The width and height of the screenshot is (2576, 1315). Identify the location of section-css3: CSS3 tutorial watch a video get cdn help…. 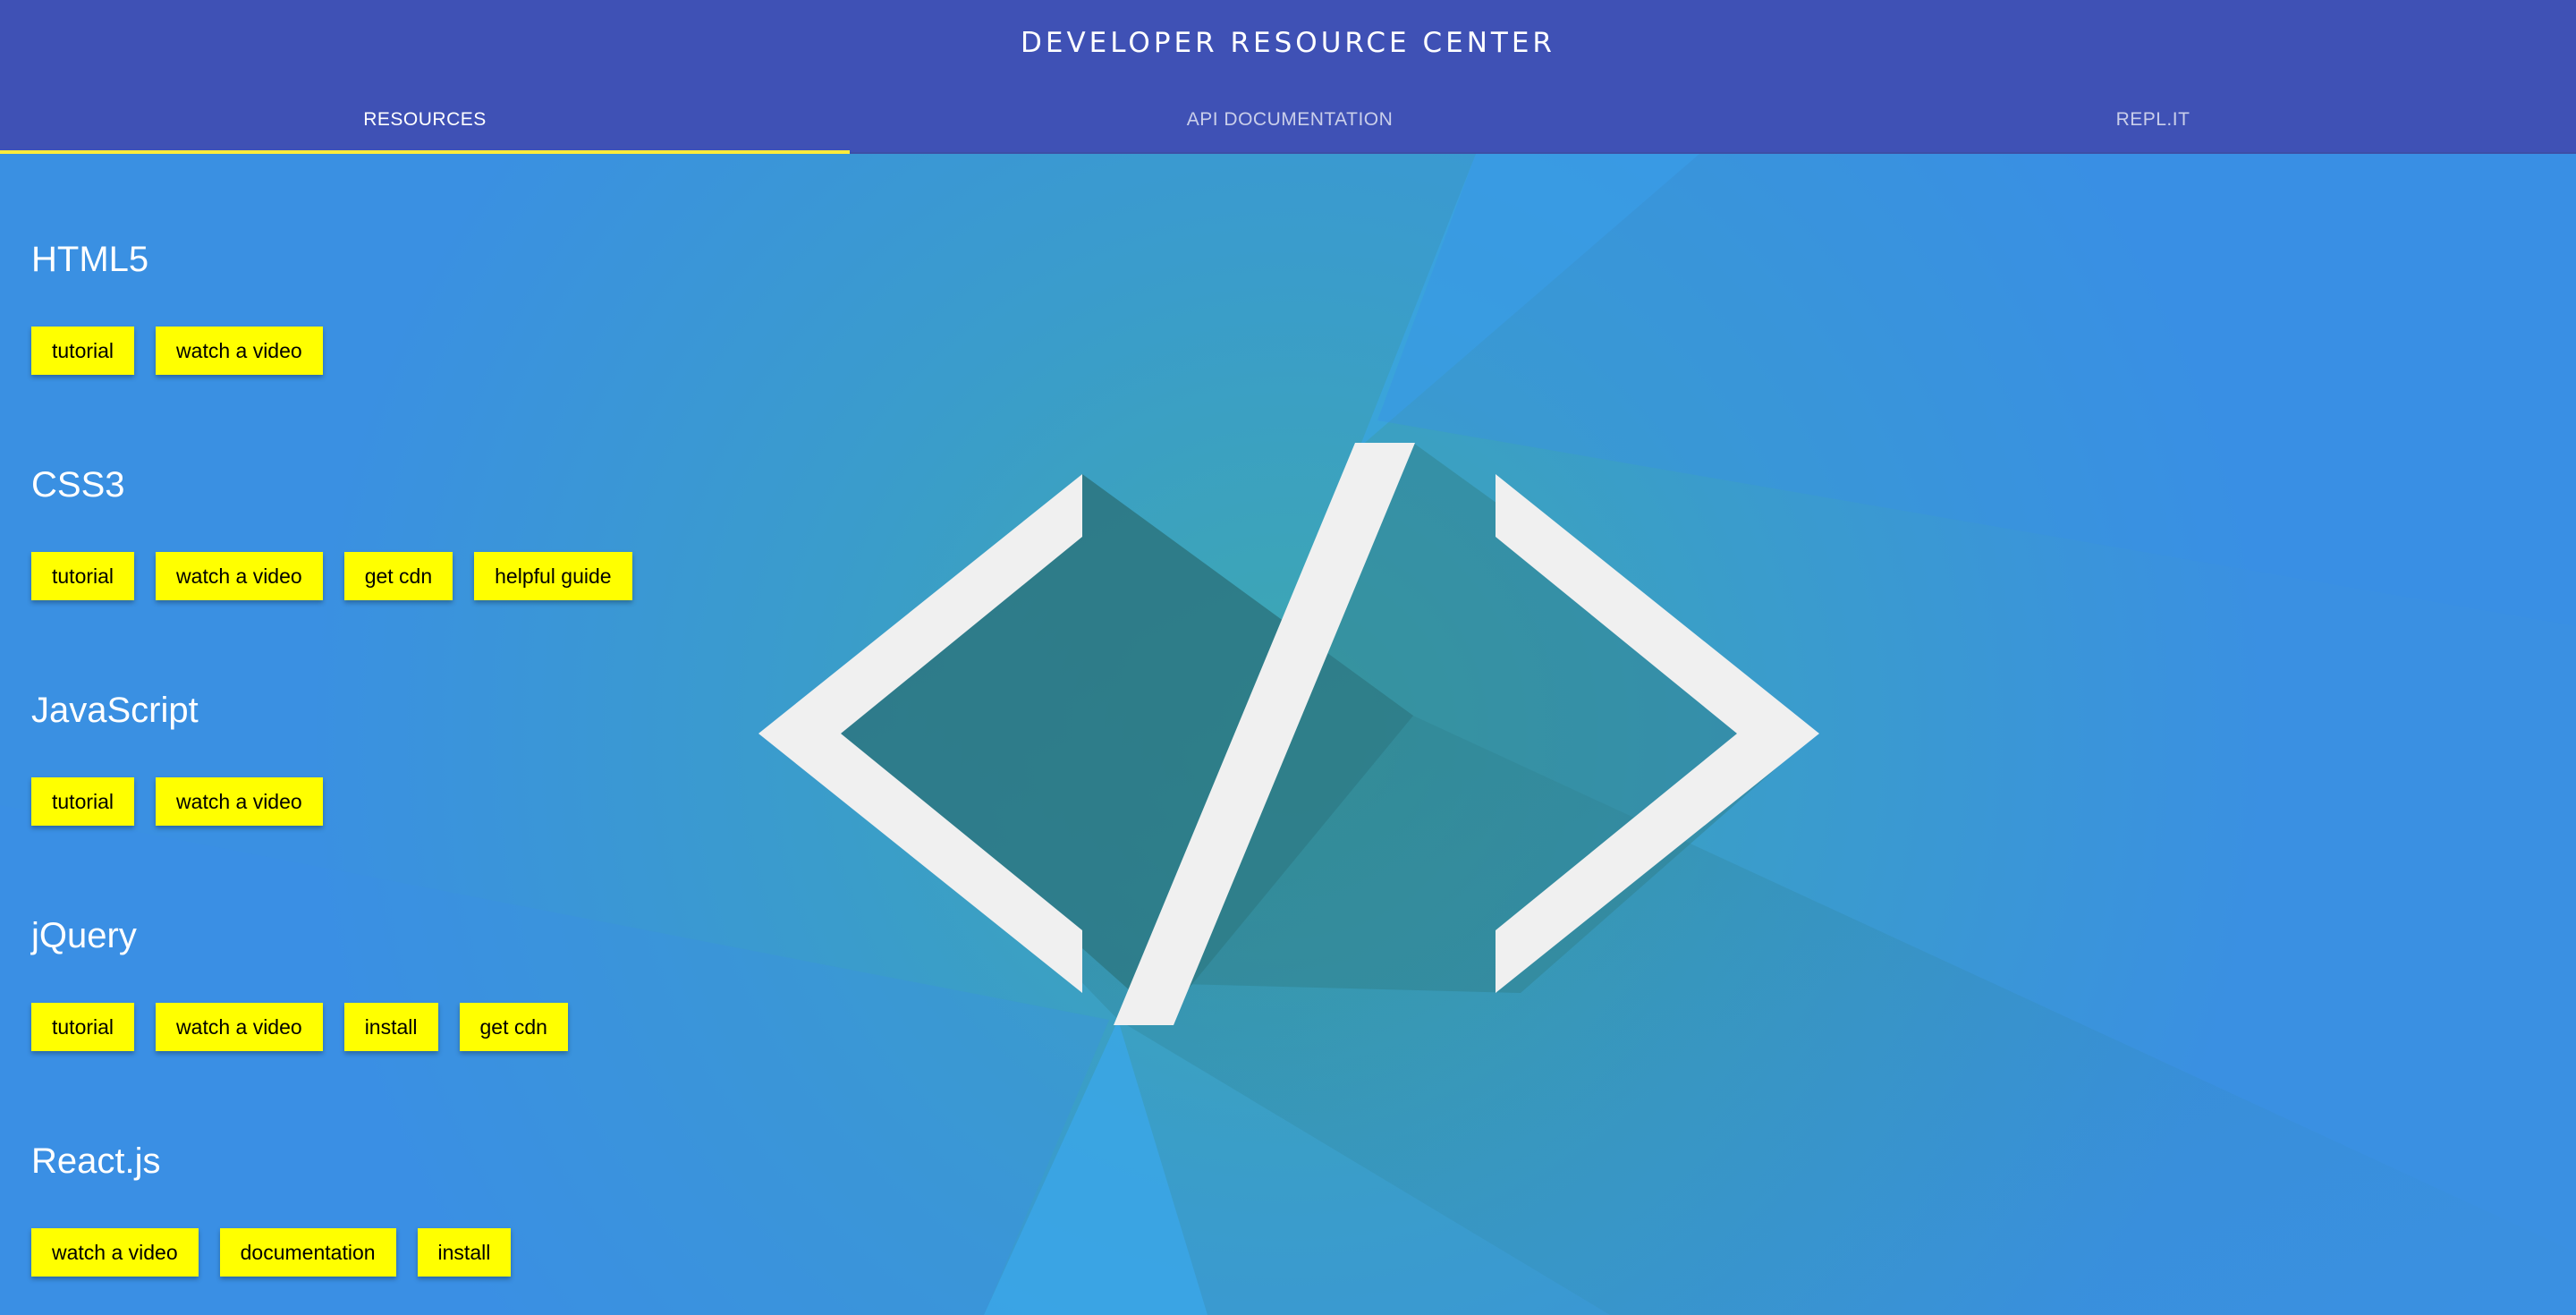
(568, 532).